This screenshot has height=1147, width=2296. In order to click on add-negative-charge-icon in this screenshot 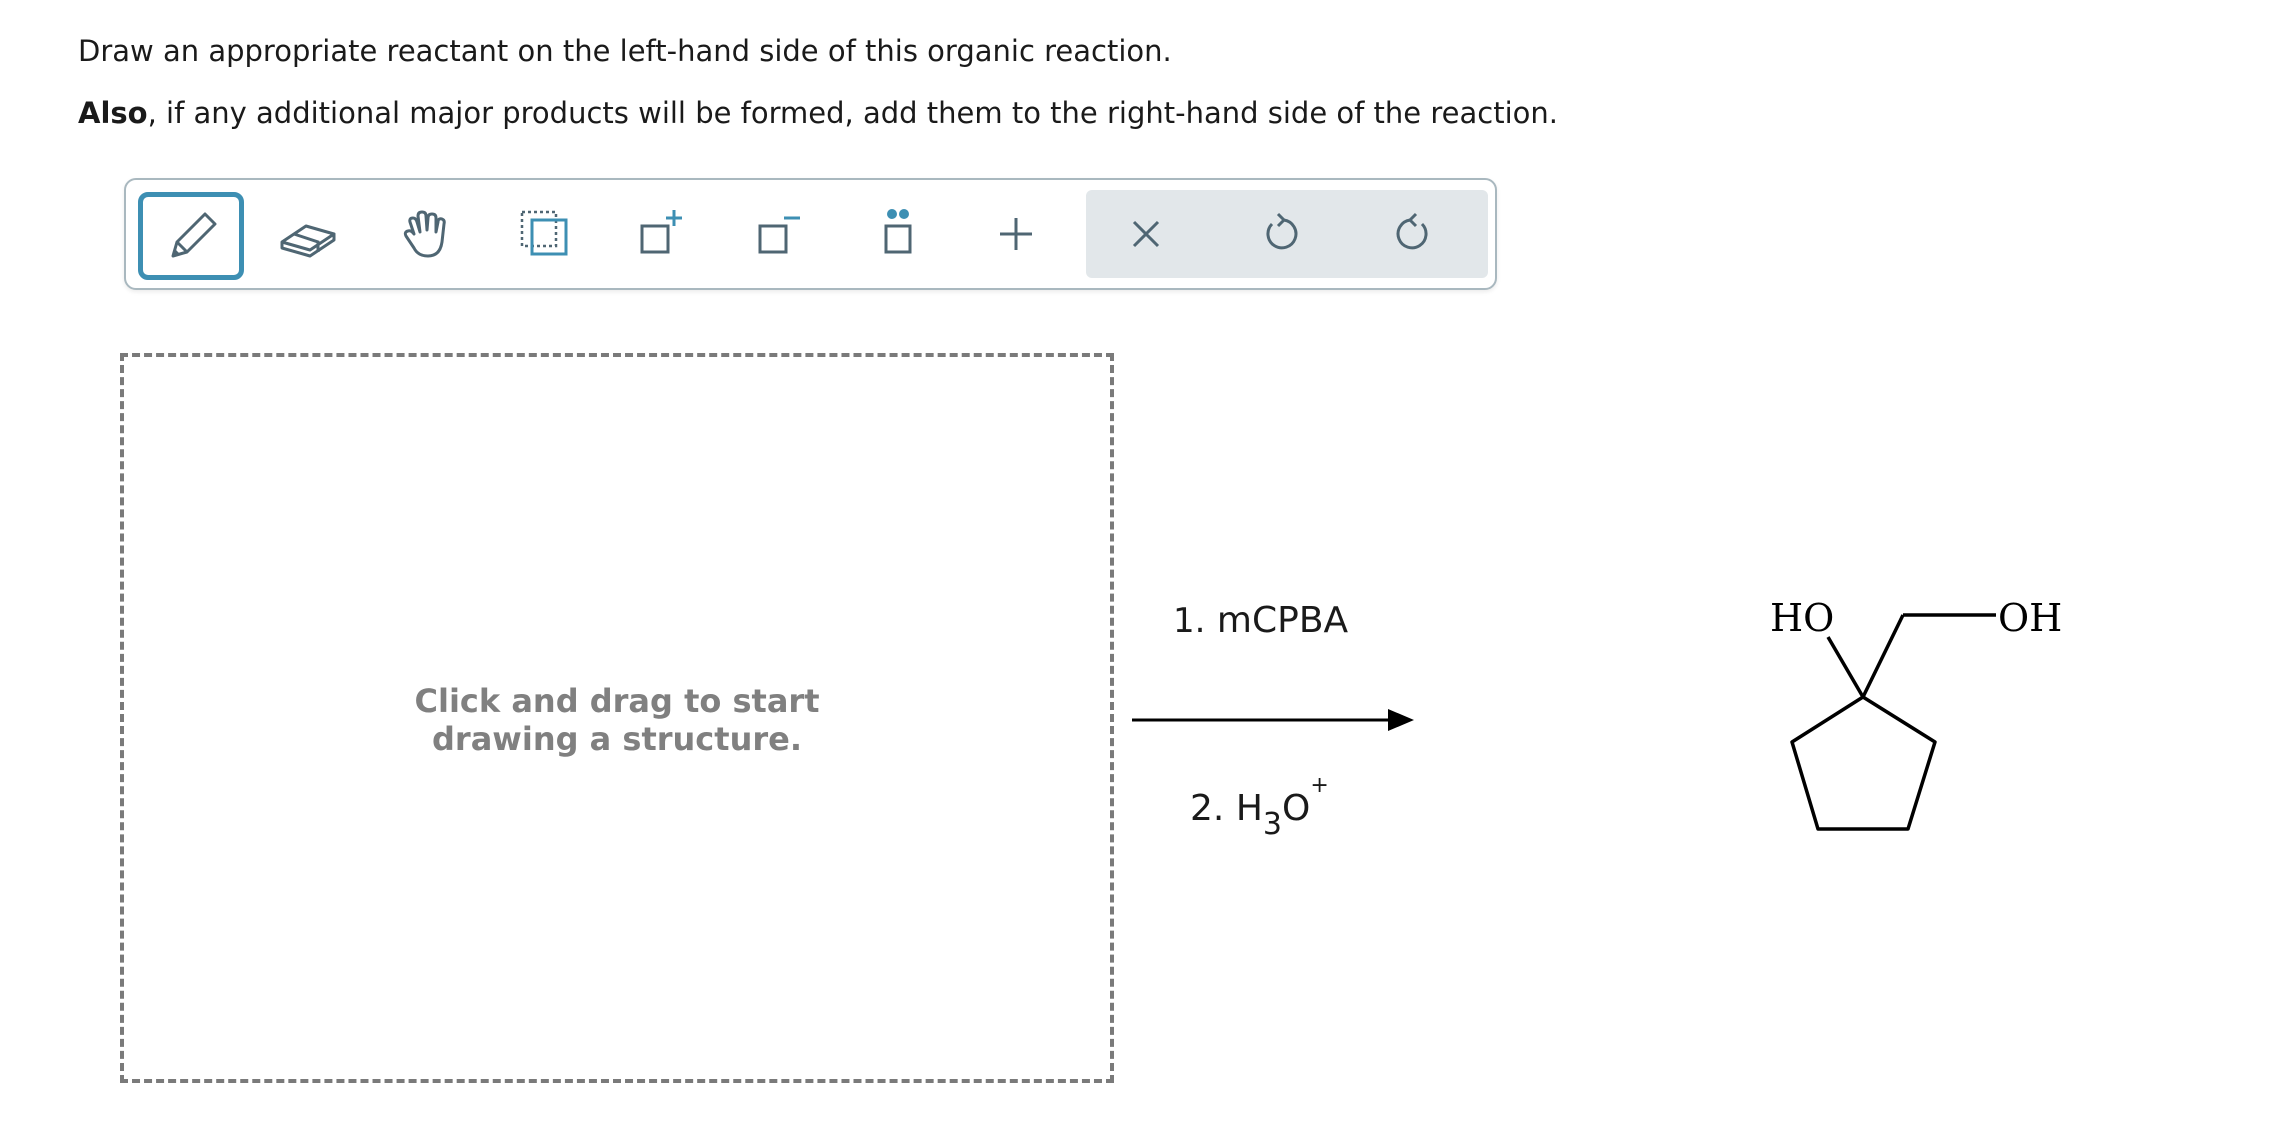, I will do `click(779, 235)`.